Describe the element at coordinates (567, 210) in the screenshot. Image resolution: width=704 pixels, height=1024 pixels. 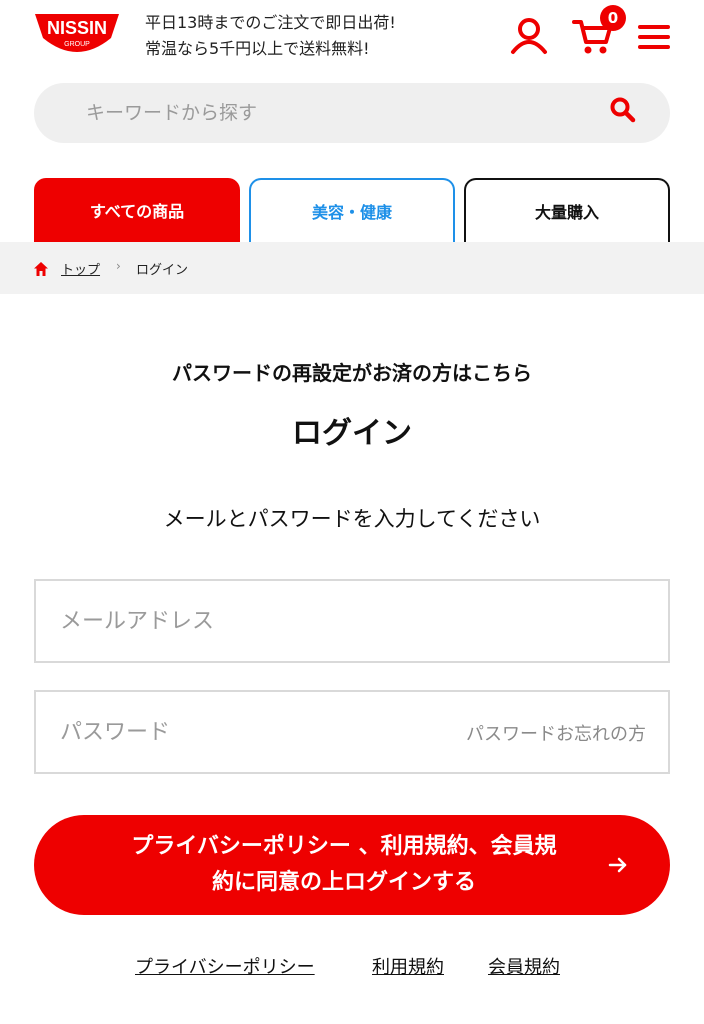
I see `tab-bulk-purchase: 大量購入` at that location.